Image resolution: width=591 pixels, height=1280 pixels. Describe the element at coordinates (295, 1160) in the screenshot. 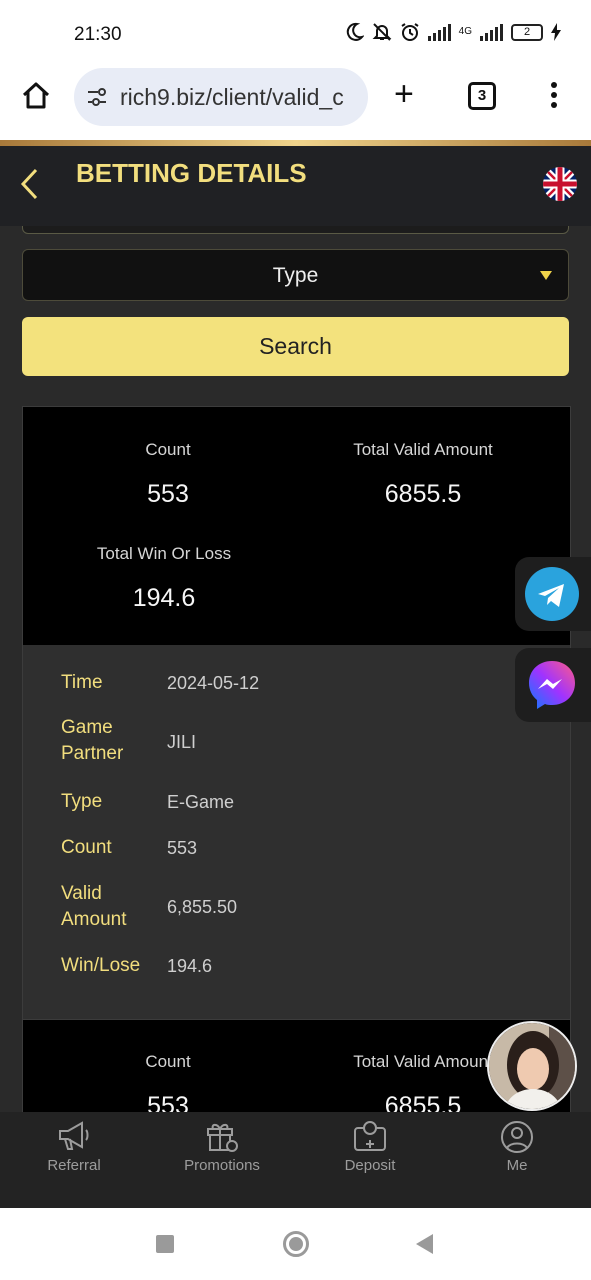

I see `bottom-navigation: Referral Promotions Deposit Me` at that location.